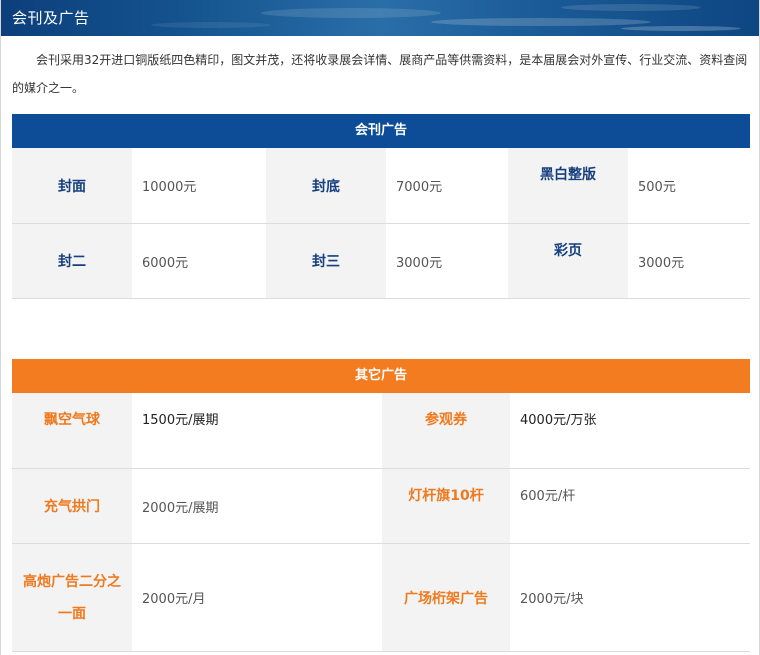 Image resolution: width=760 pixels, height=655 pixels. Describe the element at coordinates (72, 581) in the screenshot. I see `price-label-line: 高炮广告二分之` at that location.